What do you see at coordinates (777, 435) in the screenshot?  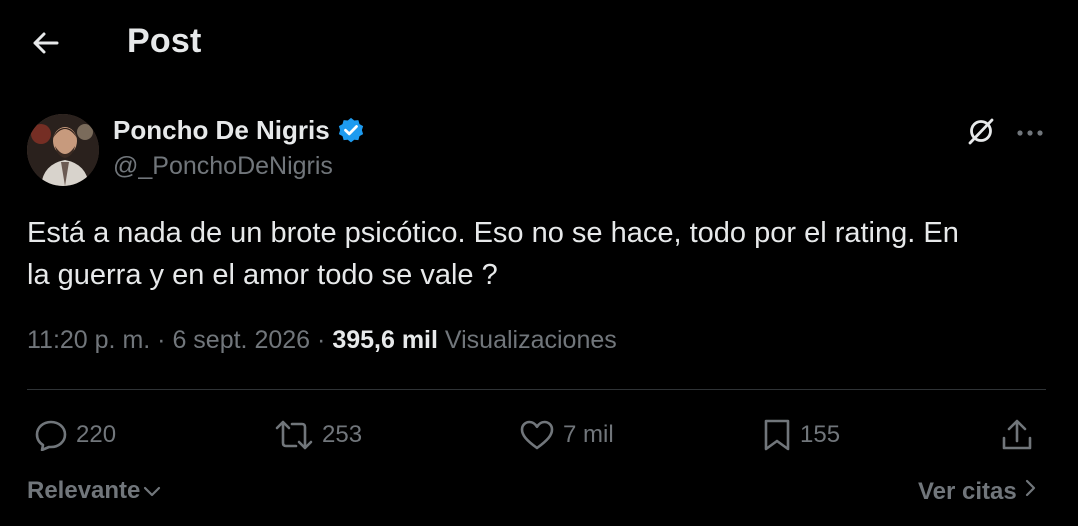 I see `bookmark-icon` at bounding box center [777, 435].